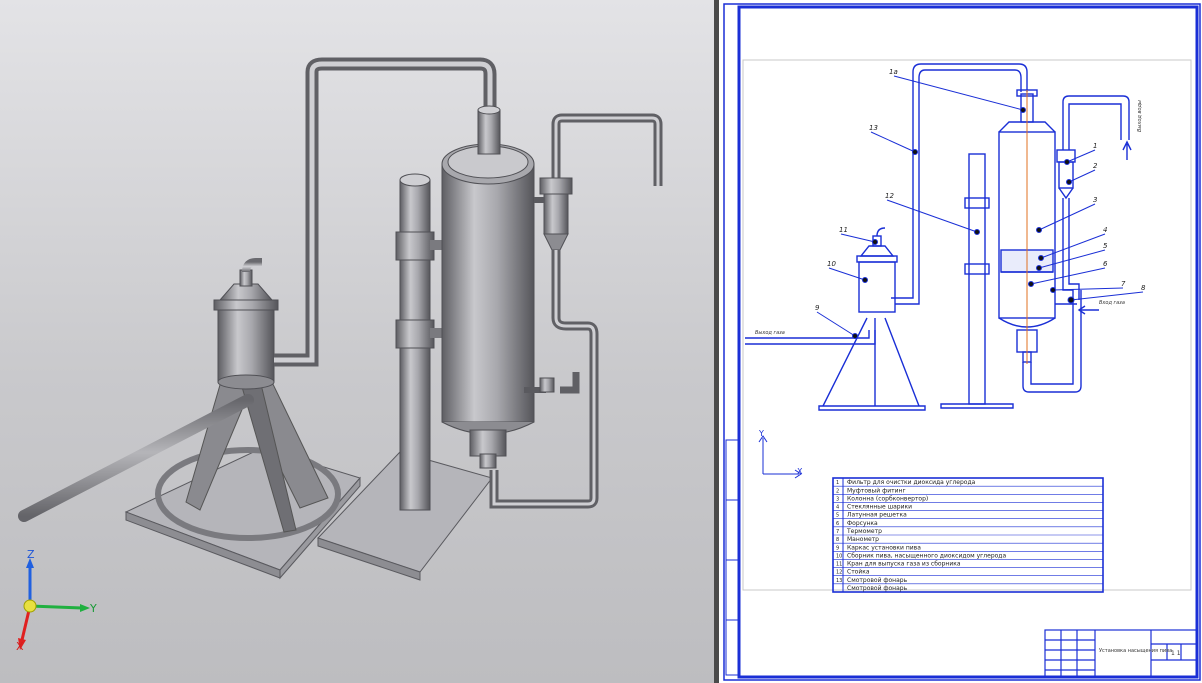 Image resolution: width=1202 pixels, height=683 pixels. Describe the element at coordinates (780, 457) in the screenshot. I see `axis-2d-indicator` at that location.